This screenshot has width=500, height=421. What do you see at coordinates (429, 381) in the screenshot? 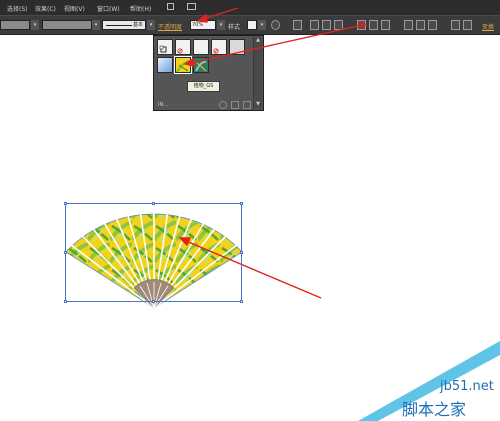
I see `watermark: jb51.net 脚本之家` at bounding box center [429, 381].